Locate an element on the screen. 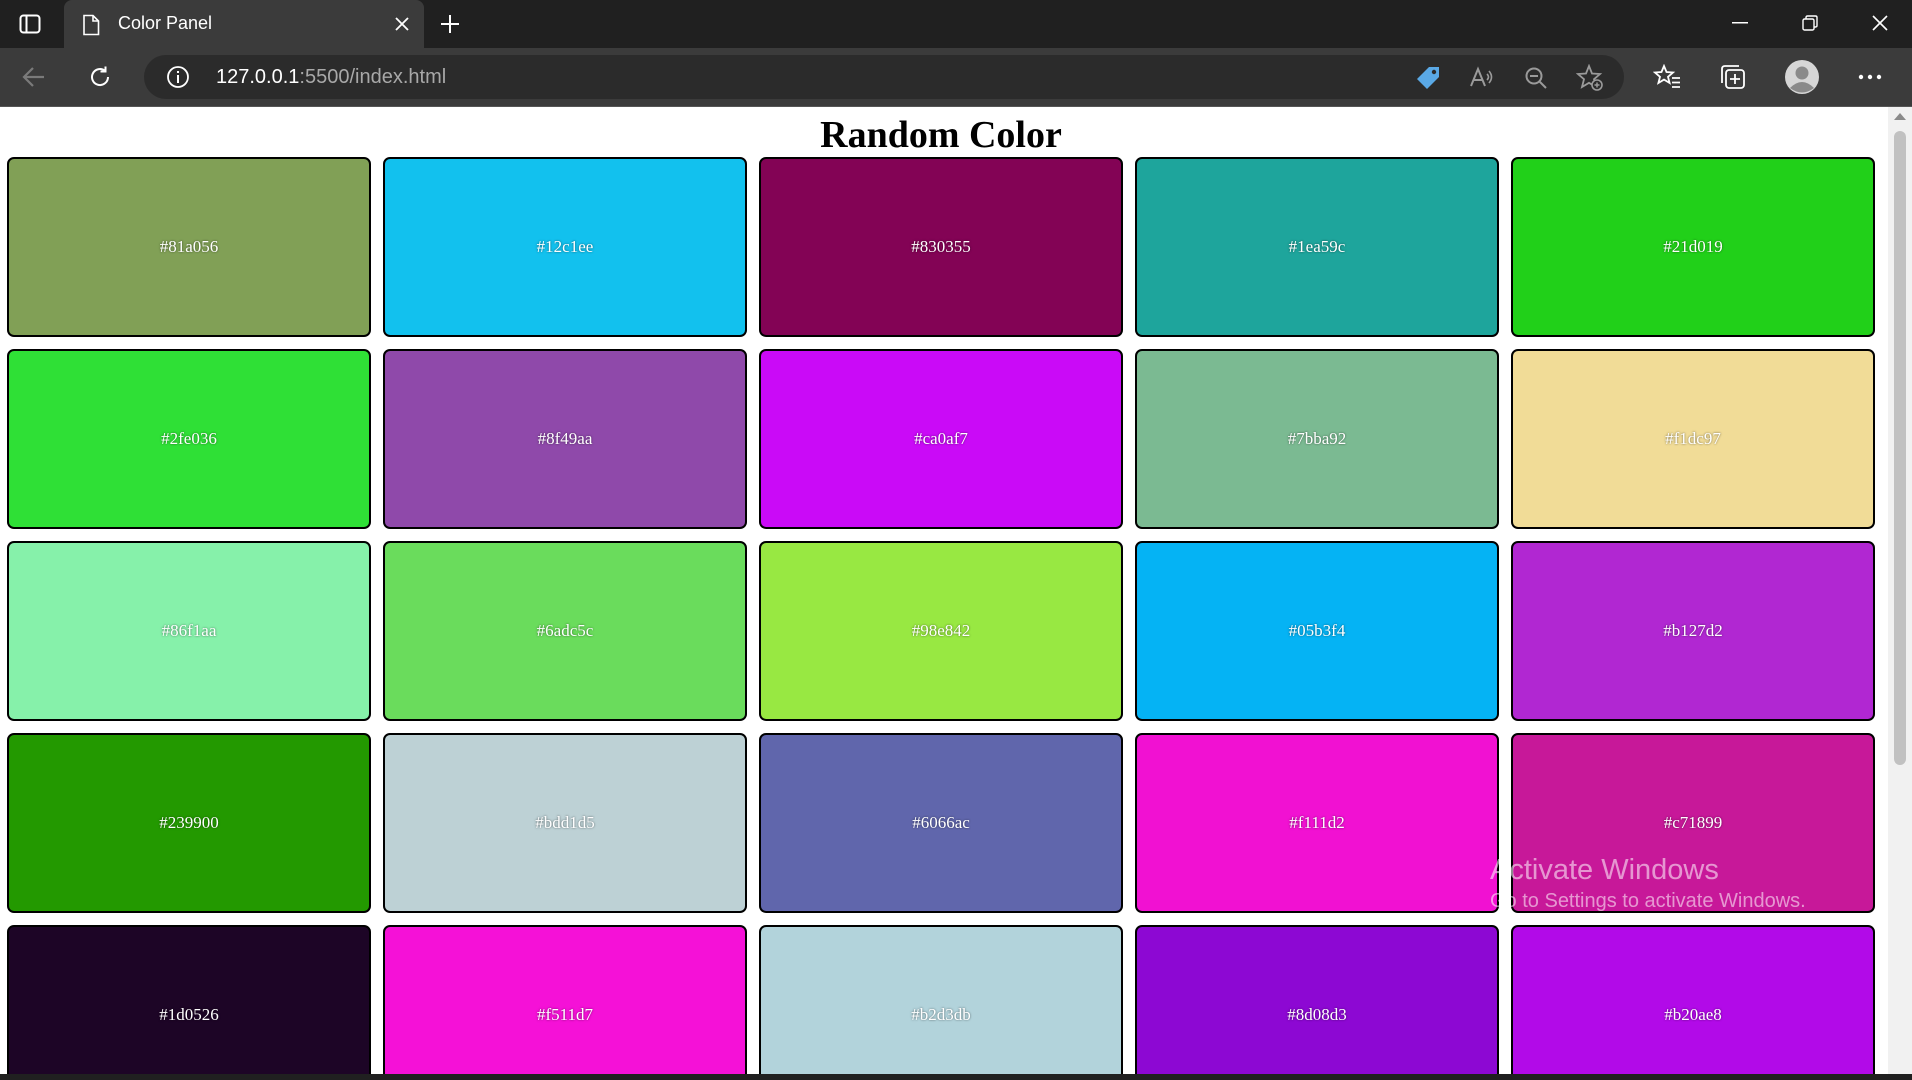  collections-icon is located at coordinates (1733, 77).